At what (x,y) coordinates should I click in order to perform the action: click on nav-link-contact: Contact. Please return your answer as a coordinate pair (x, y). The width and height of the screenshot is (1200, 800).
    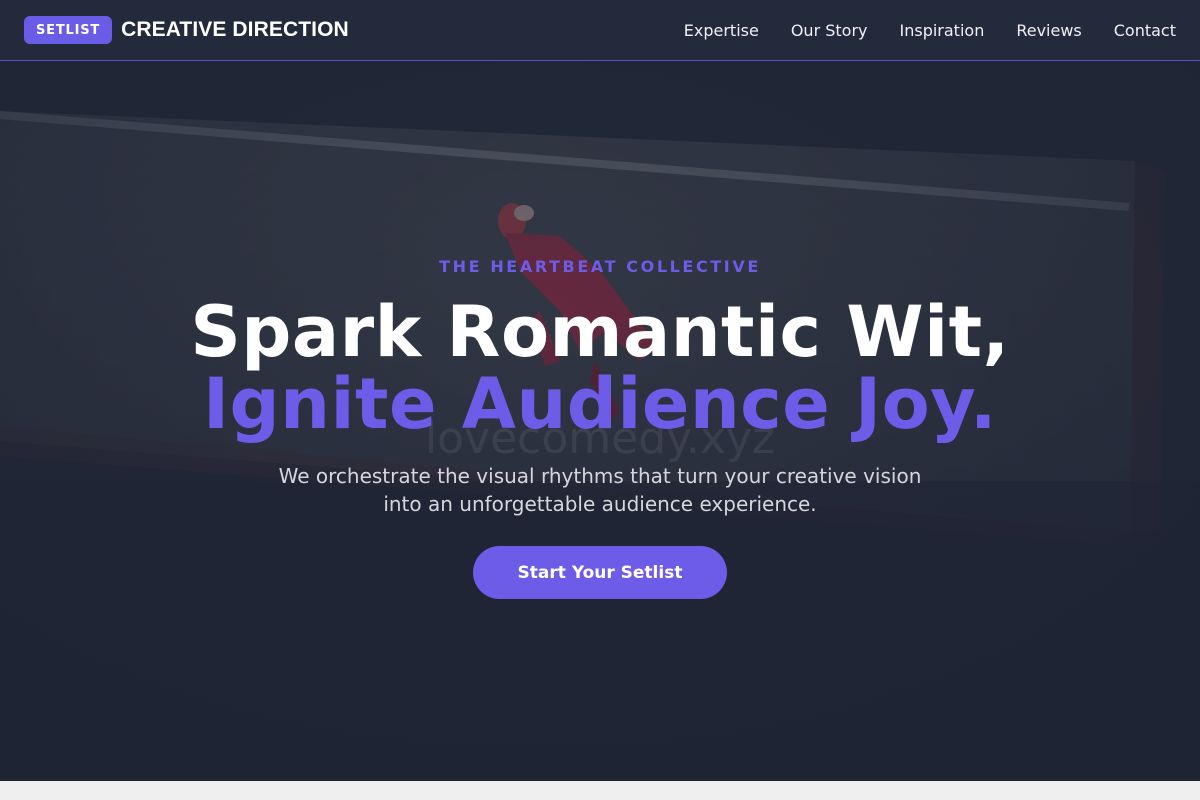
    Looking at the image, I should click on (1145, 30).